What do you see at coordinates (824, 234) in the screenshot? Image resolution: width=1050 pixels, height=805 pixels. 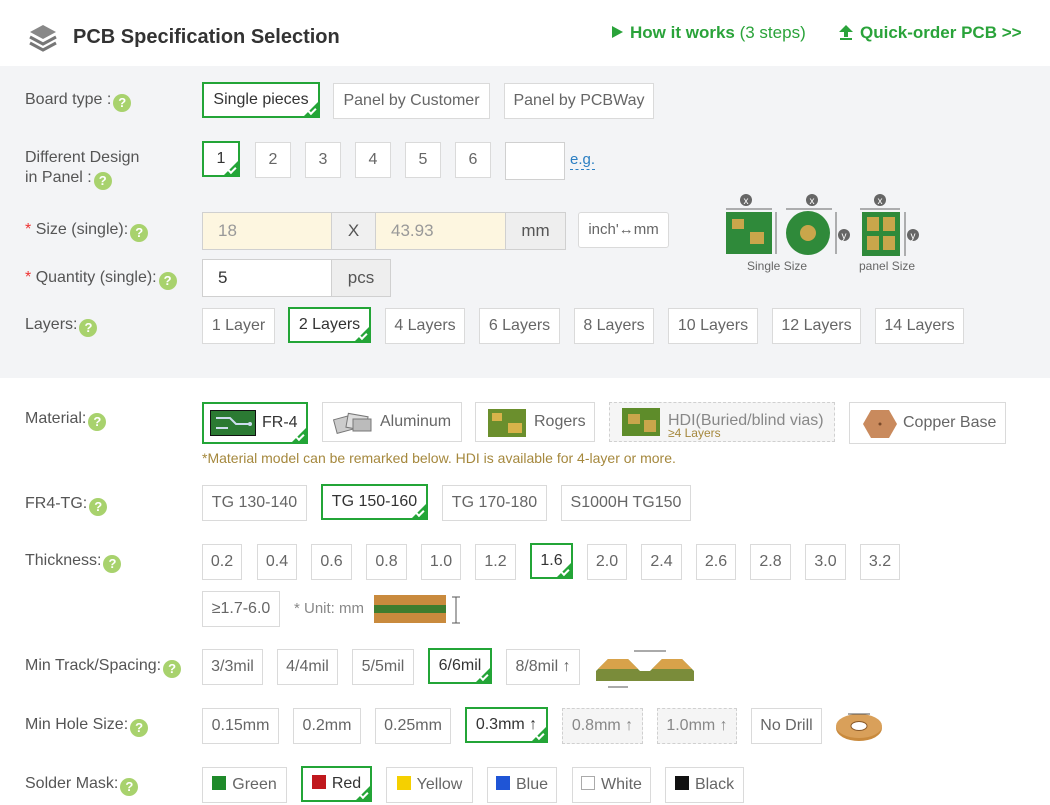 I see `size-illustration: x x y x y Single Size panel Size` at bounding box center [824, 234].